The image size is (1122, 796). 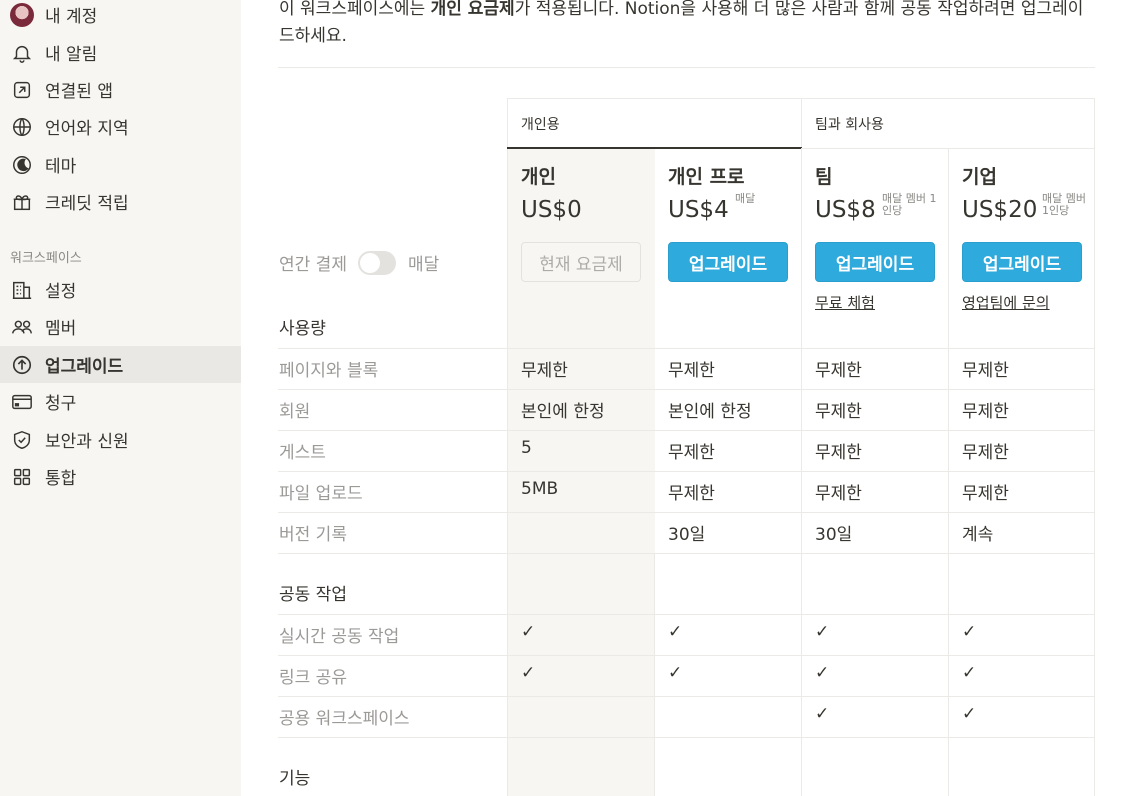 I want to click on plan-name: 팀, so click(x=824, y=177).